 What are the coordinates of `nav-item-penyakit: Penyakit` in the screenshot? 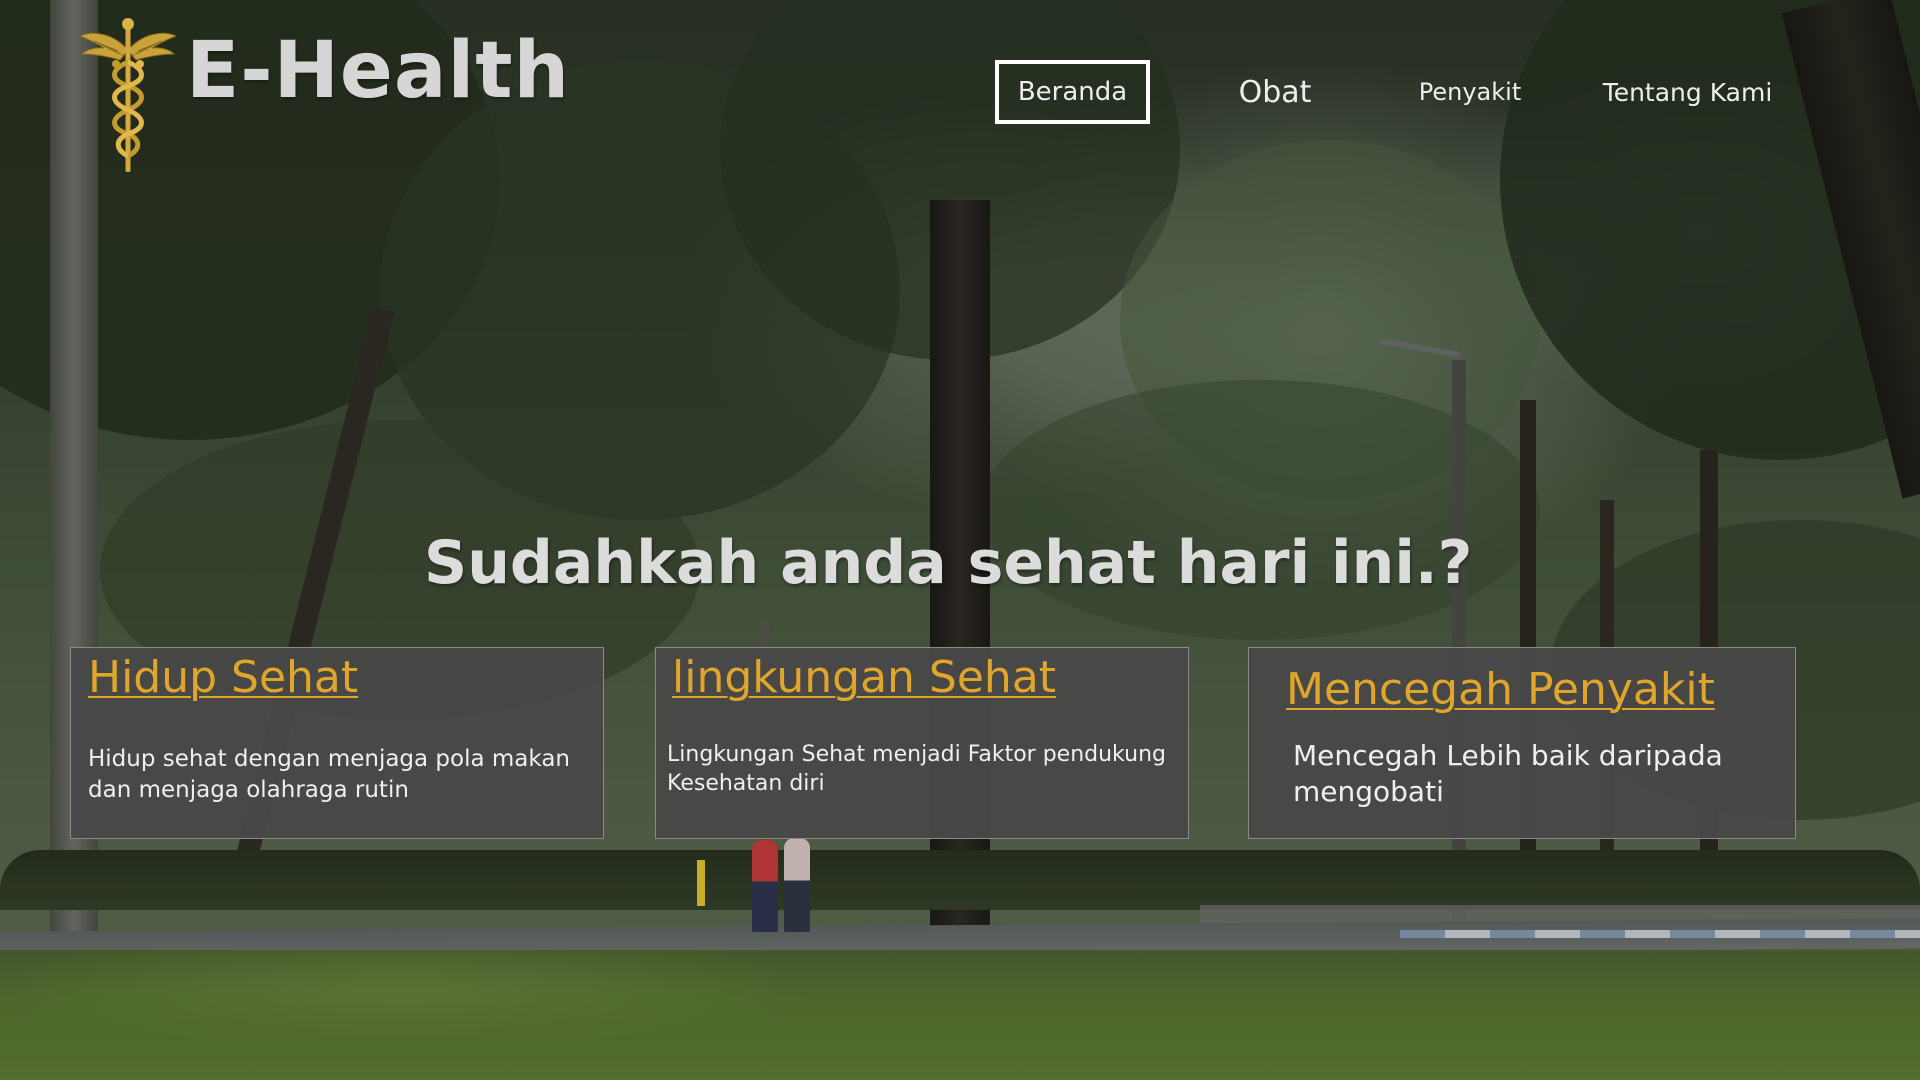 It's located at (1470, 92).